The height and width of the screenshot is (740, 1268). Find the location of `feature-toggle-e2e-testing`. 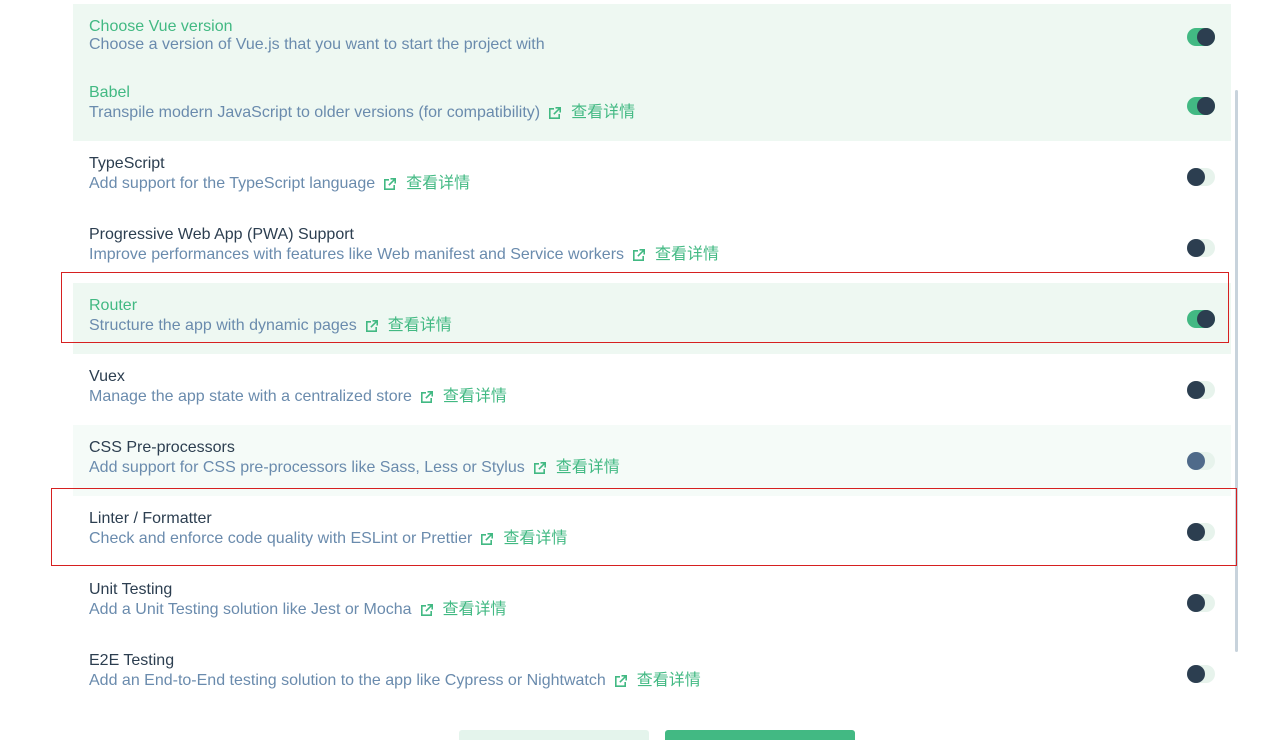

feature-toggle-e2e-testing is located at coordinates (1201, 673).